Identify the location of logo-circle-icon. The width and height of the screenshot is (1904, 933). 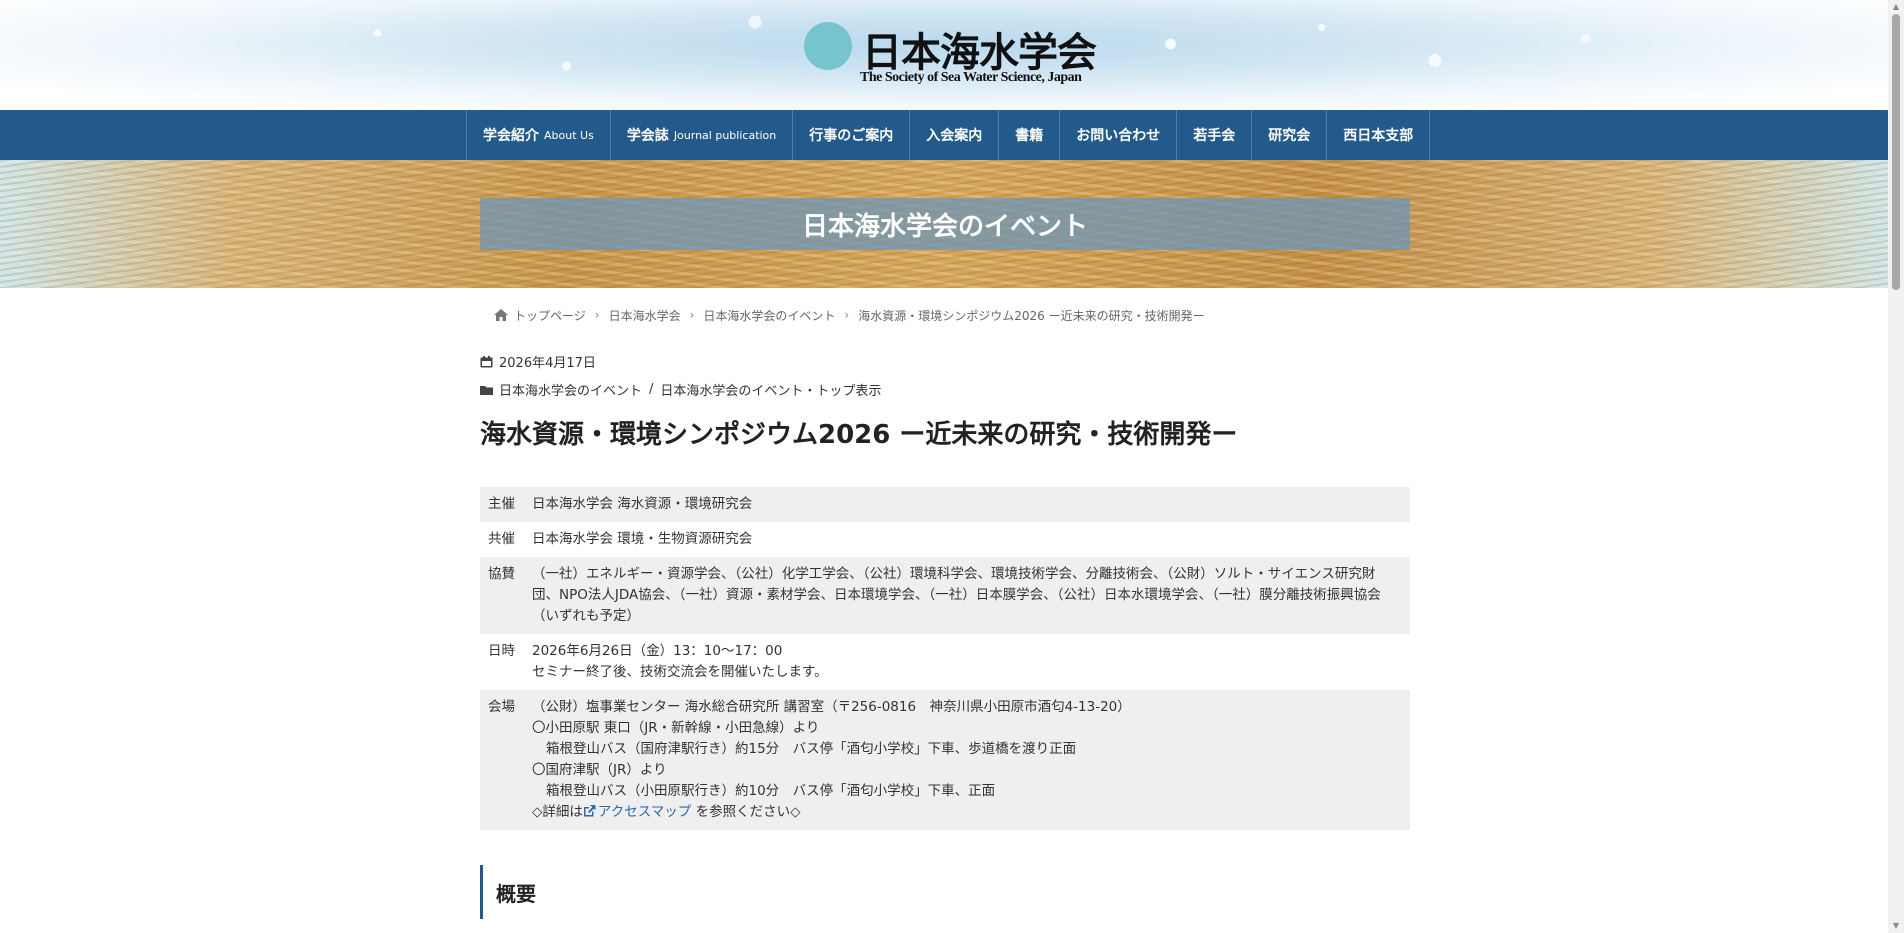
(828, 46).